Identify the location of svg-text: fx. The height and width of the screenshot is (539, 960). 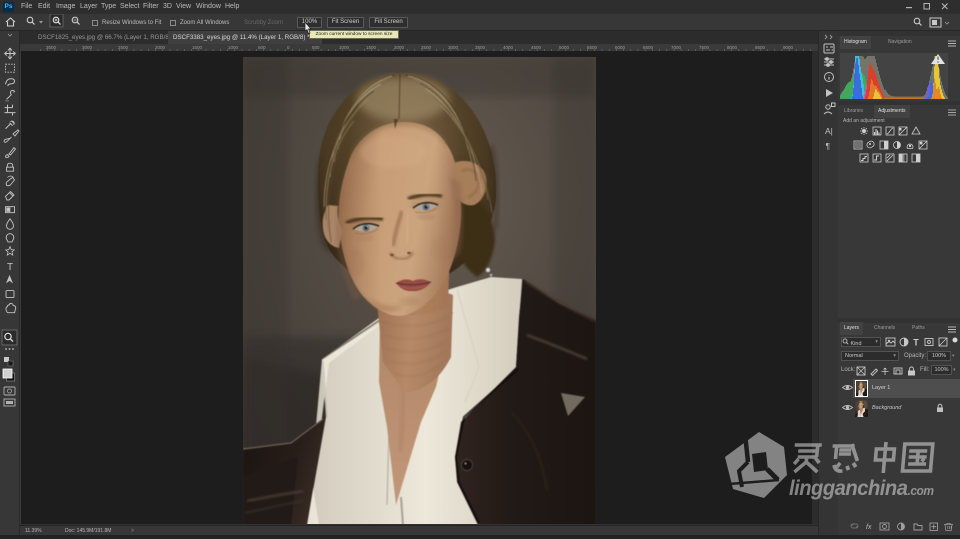
(869, 527).